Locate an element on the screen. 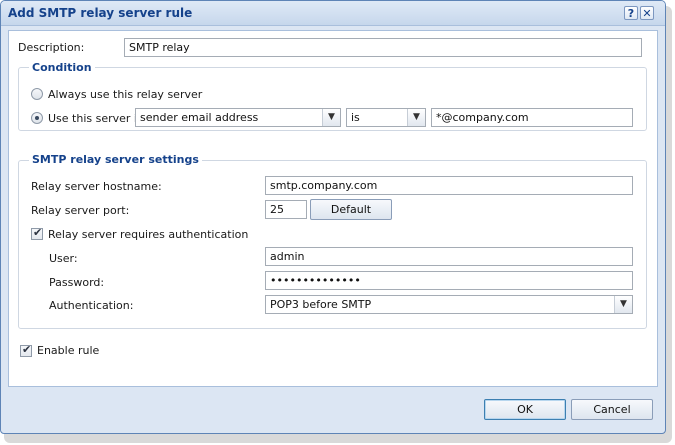  enable-rule-checkbox is located at coordinates (26, 350).